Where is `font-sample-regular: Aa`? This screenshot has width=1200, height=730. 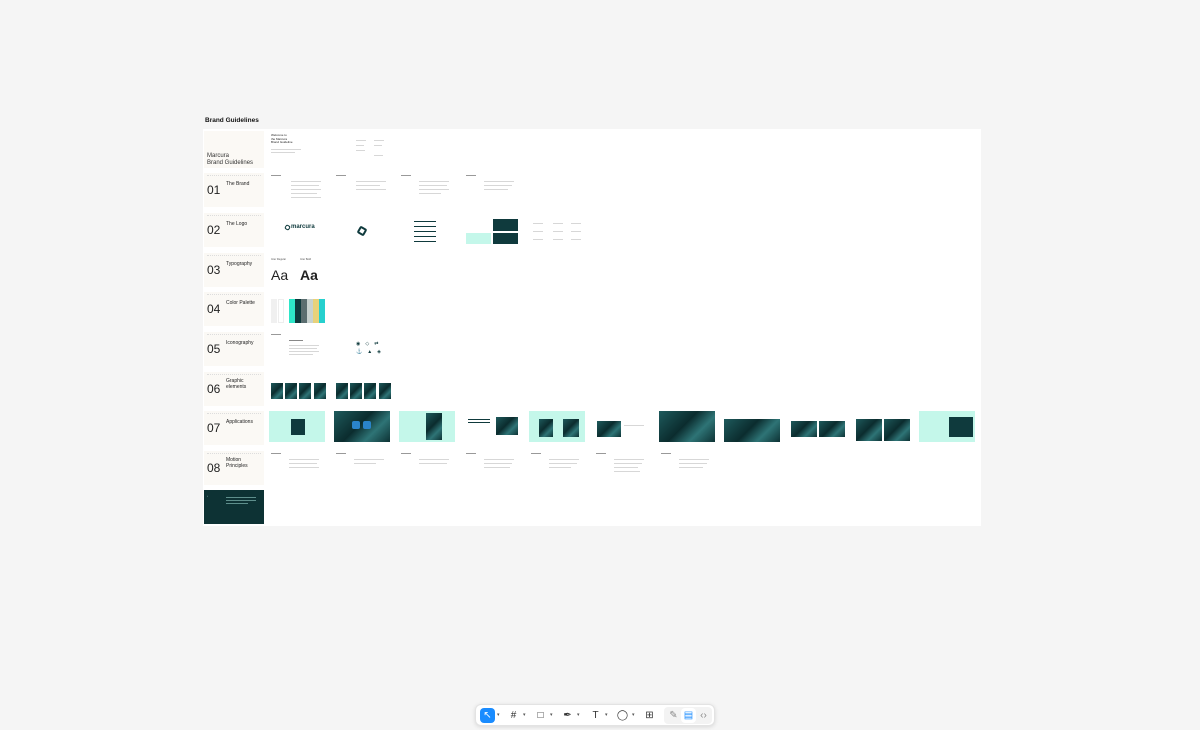
font-sample-regular: Aa is located at coordinates (280, 275).